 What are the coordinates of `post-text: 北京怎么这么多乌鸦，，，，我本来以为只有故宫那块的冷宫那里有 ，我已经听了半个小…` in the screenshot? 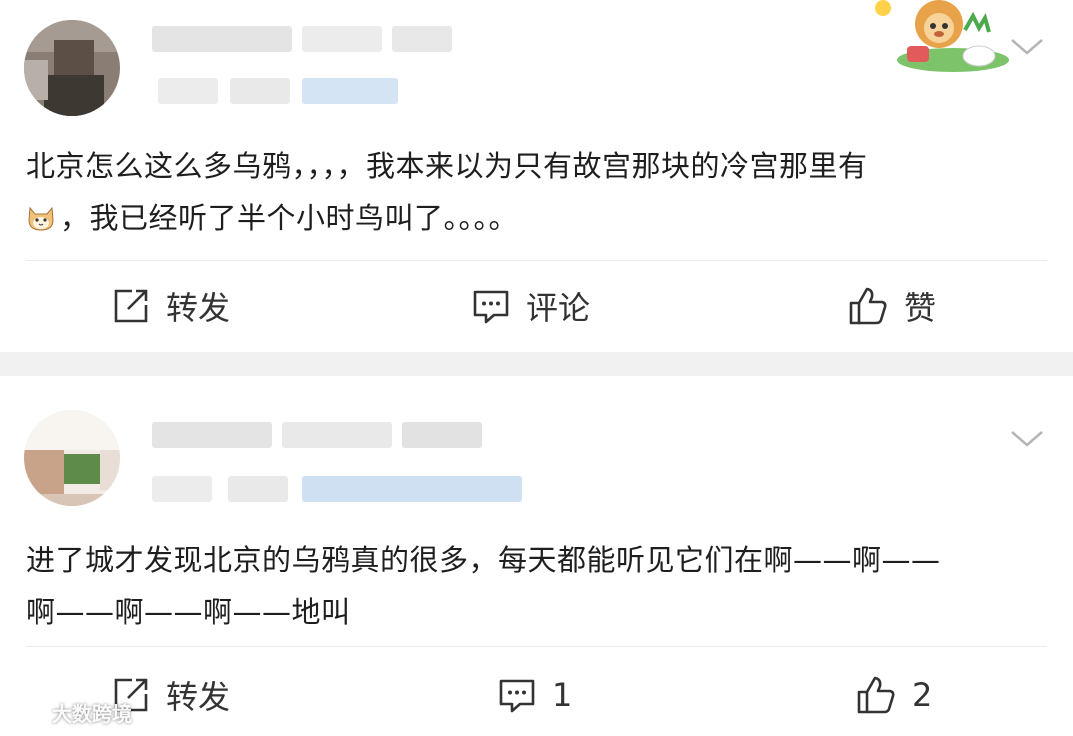 It's located at (529, 192).